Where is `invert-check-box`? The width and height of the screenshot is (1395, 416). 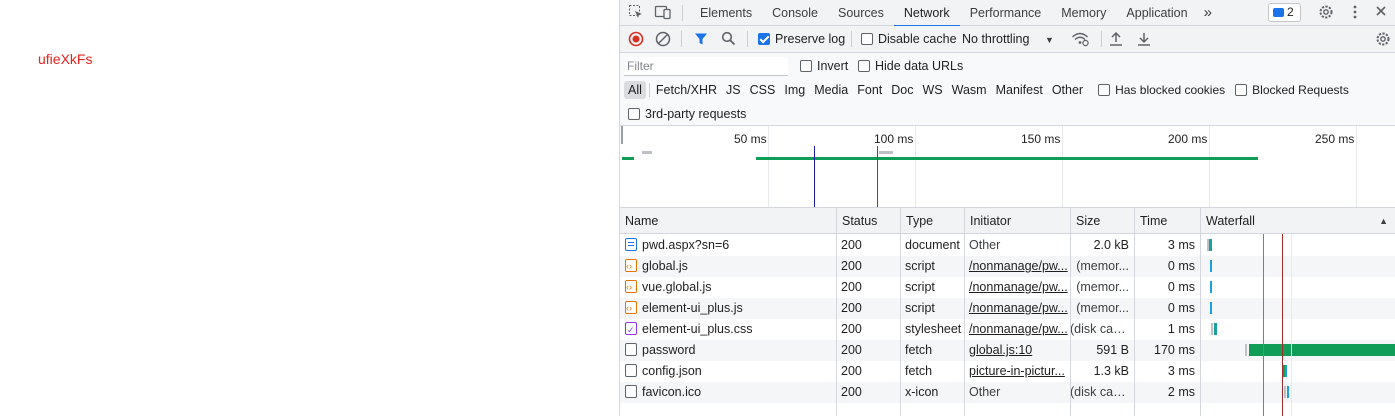
invert-check-box is located at coordinates (806, 66).